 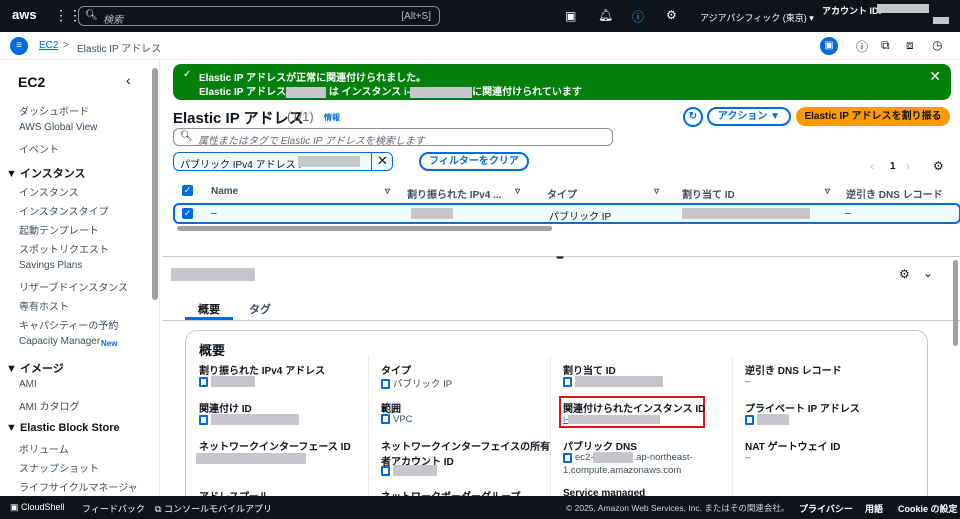 What do you see at coordinates (638, 16) in the screenshot?
I see `help-icon: ⓘ` at bounding box center [638, 16].